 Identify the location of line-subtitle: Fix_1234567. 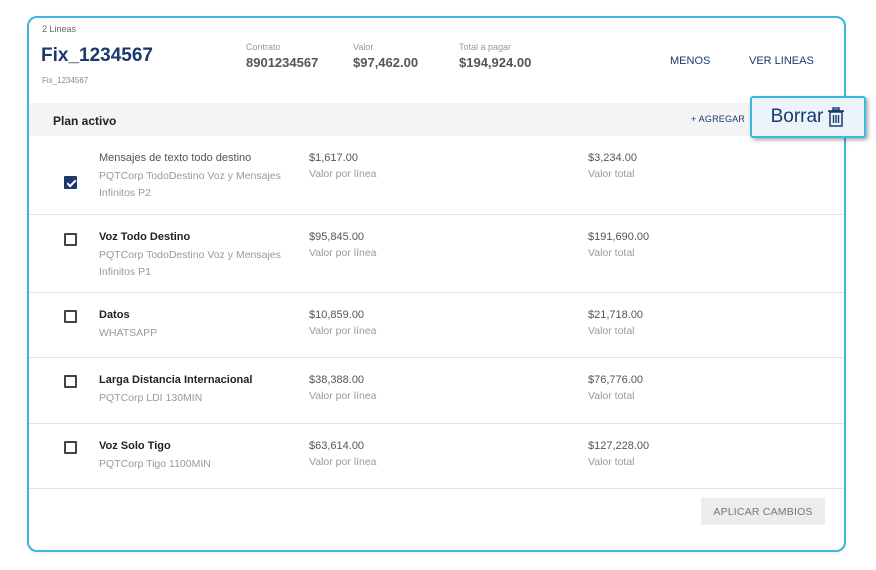
(65, 80).